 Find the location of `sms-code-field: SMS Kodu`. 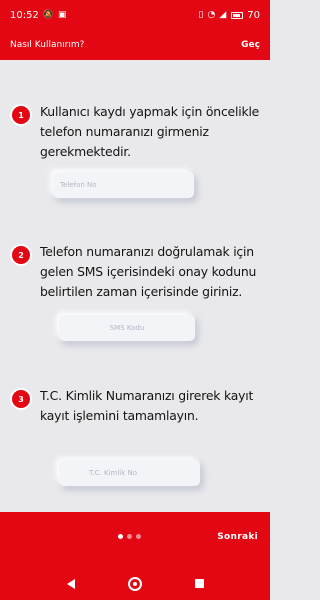

sms-code-field: SMS Kodu is located at coordinates (127, 328).